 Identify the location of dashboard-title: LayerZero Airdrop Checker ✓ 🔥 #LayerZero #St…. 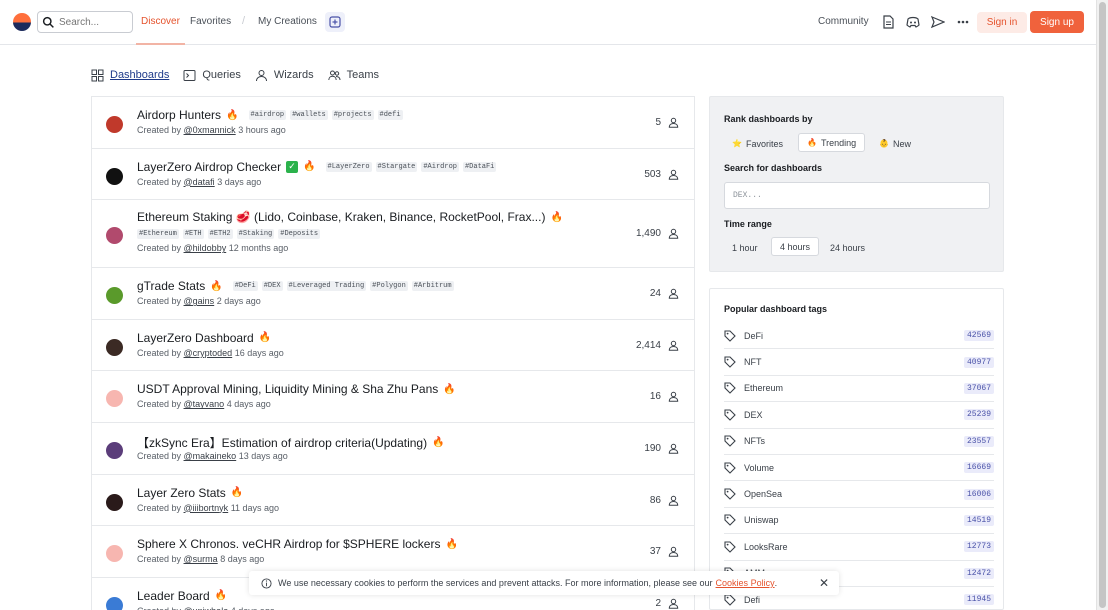
(318, 167).